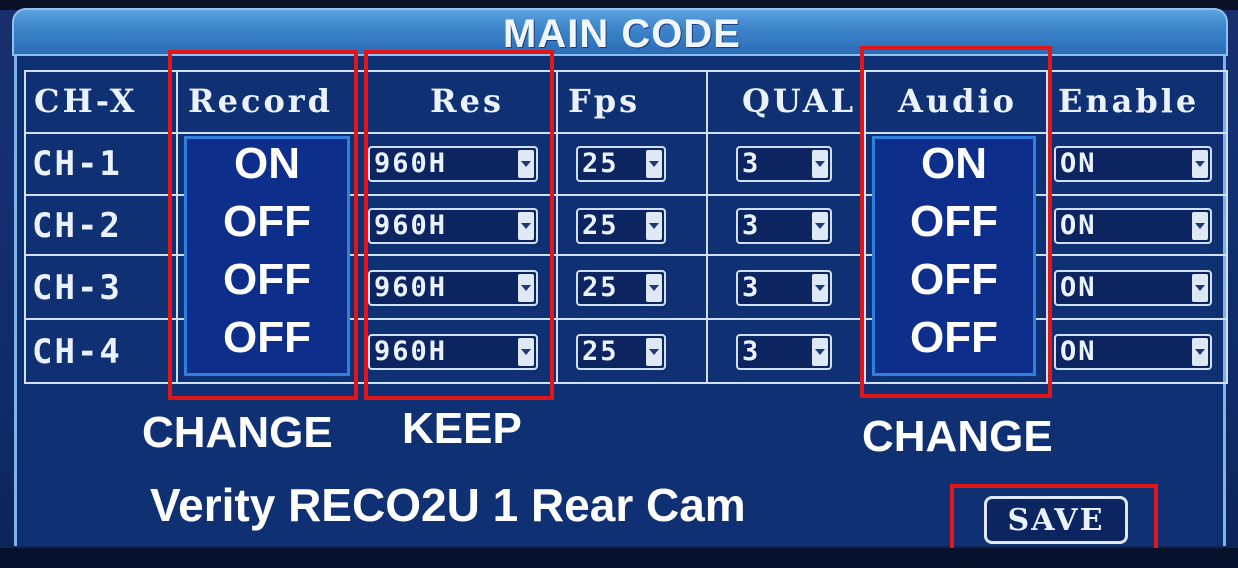 Image resolution: width=1238 pixels, height=568 pixels. Describe the element at coordinates (77, 352) in the screenshot. I see `channel-label: CH-4` at that location.